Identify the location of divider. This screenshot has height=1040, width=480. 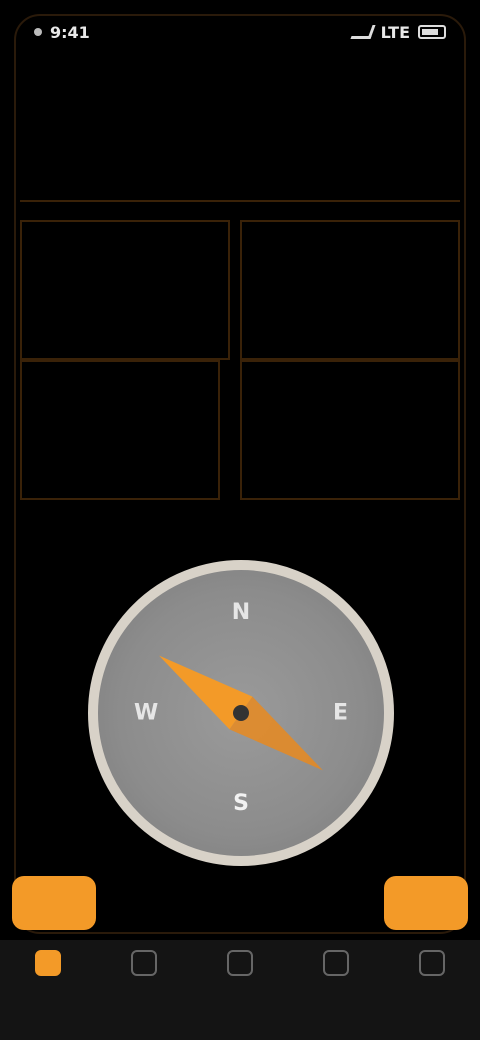
(240, 201).